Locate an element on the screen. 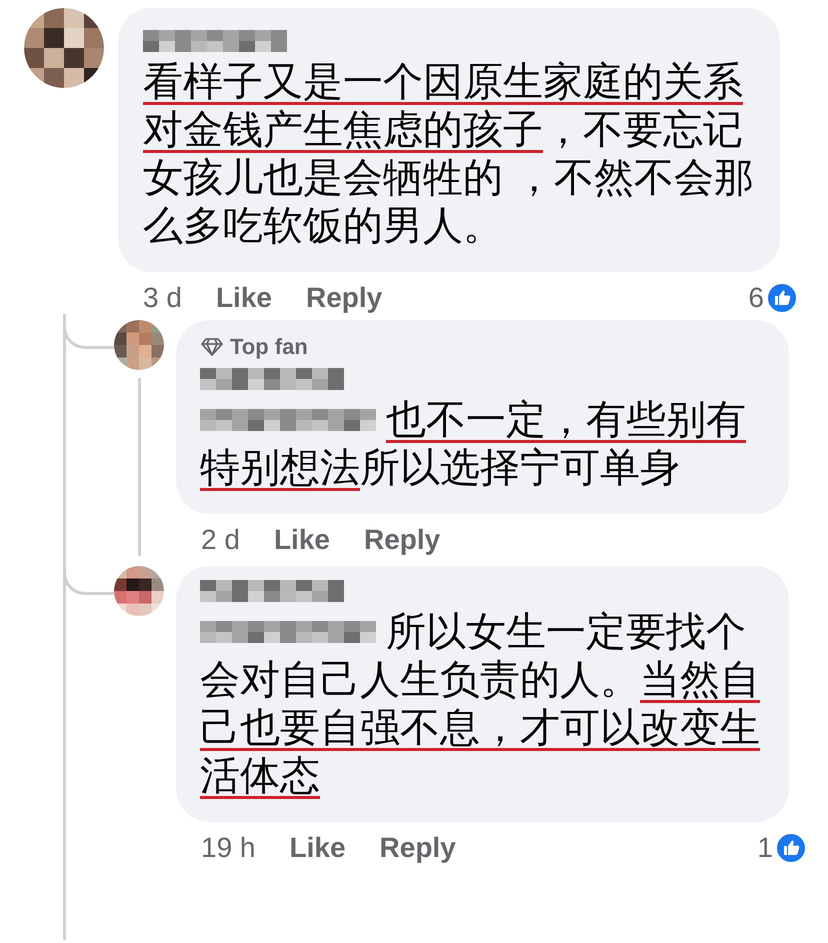  badge-label: Top fan is located at coordinates (269, 347).